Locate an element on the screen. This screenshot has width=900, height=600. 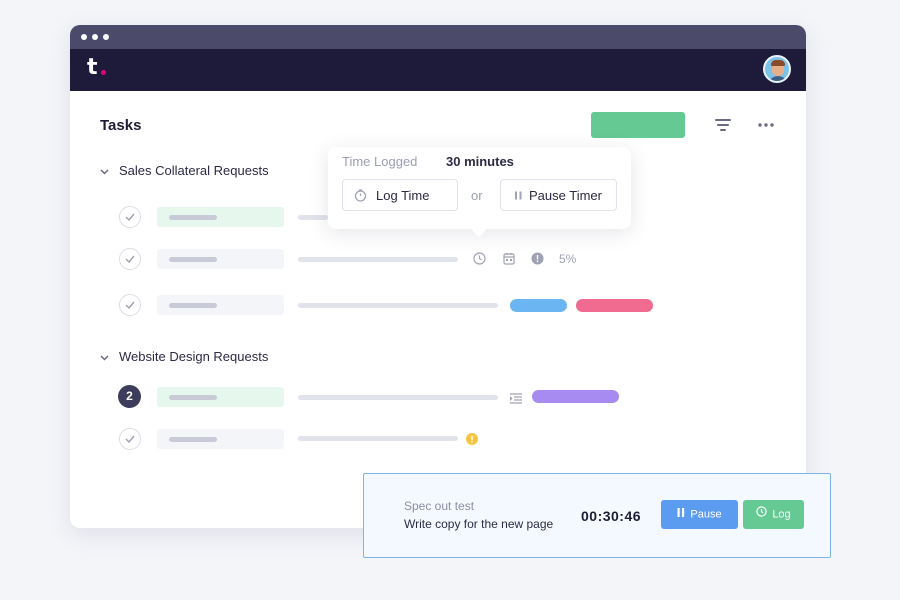
timer-task-title: Spec out test is located at coordinates (439, 506).